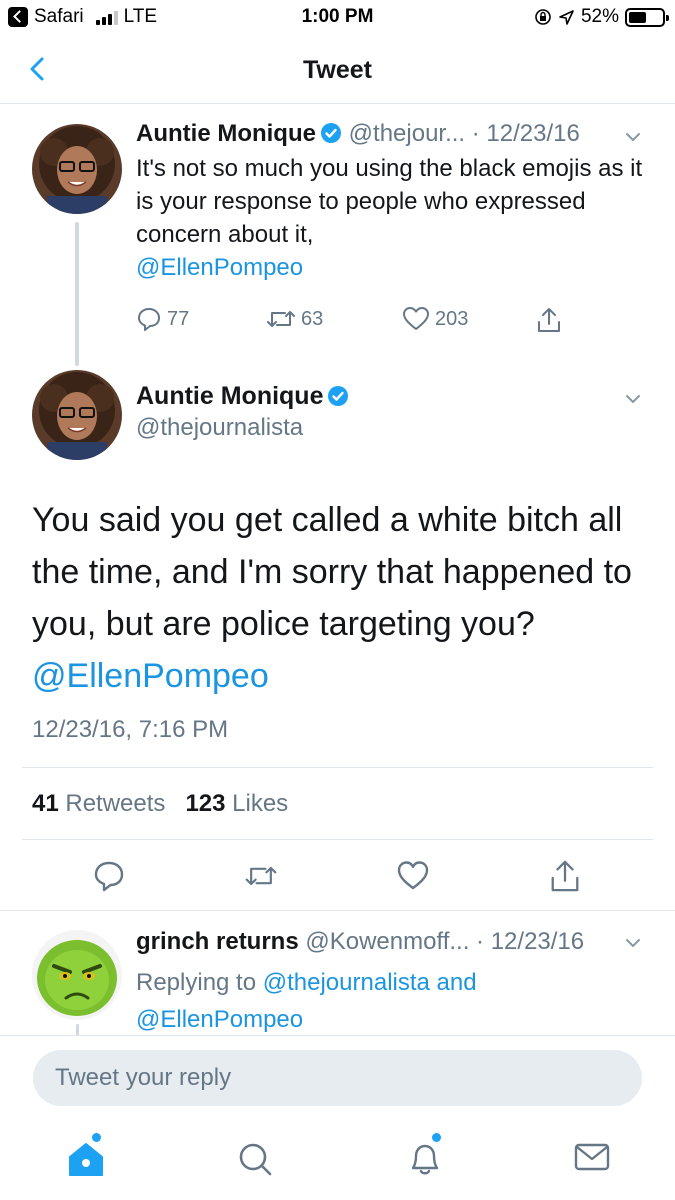  I want to click on tweet2-timestamp: 12/23/16, 7:16 PM, so click(130, 729).